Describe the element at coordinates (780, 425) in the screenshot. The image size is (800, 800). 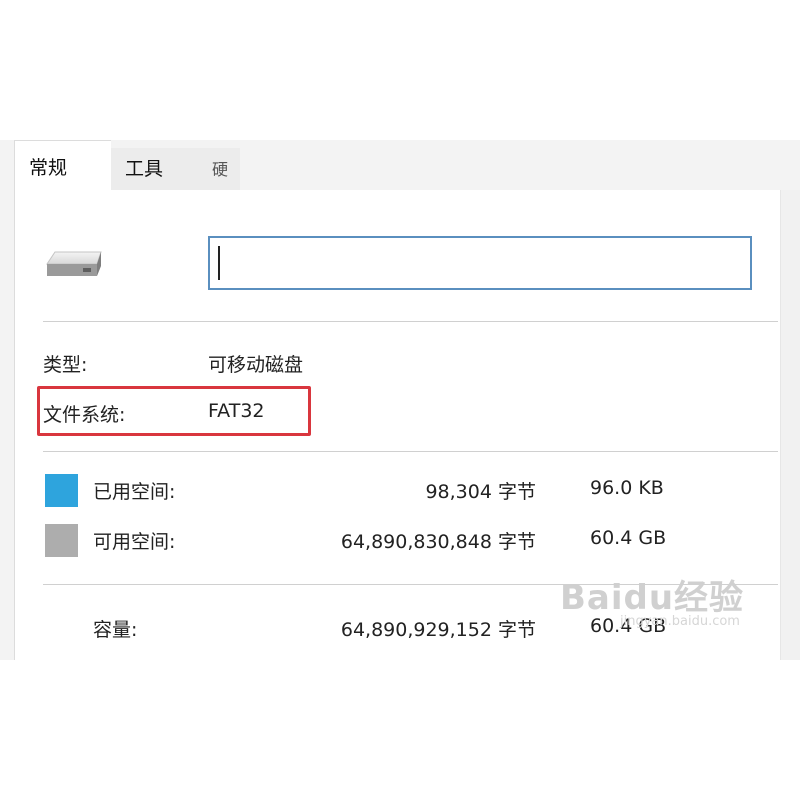
I see `panel-border` at that location.